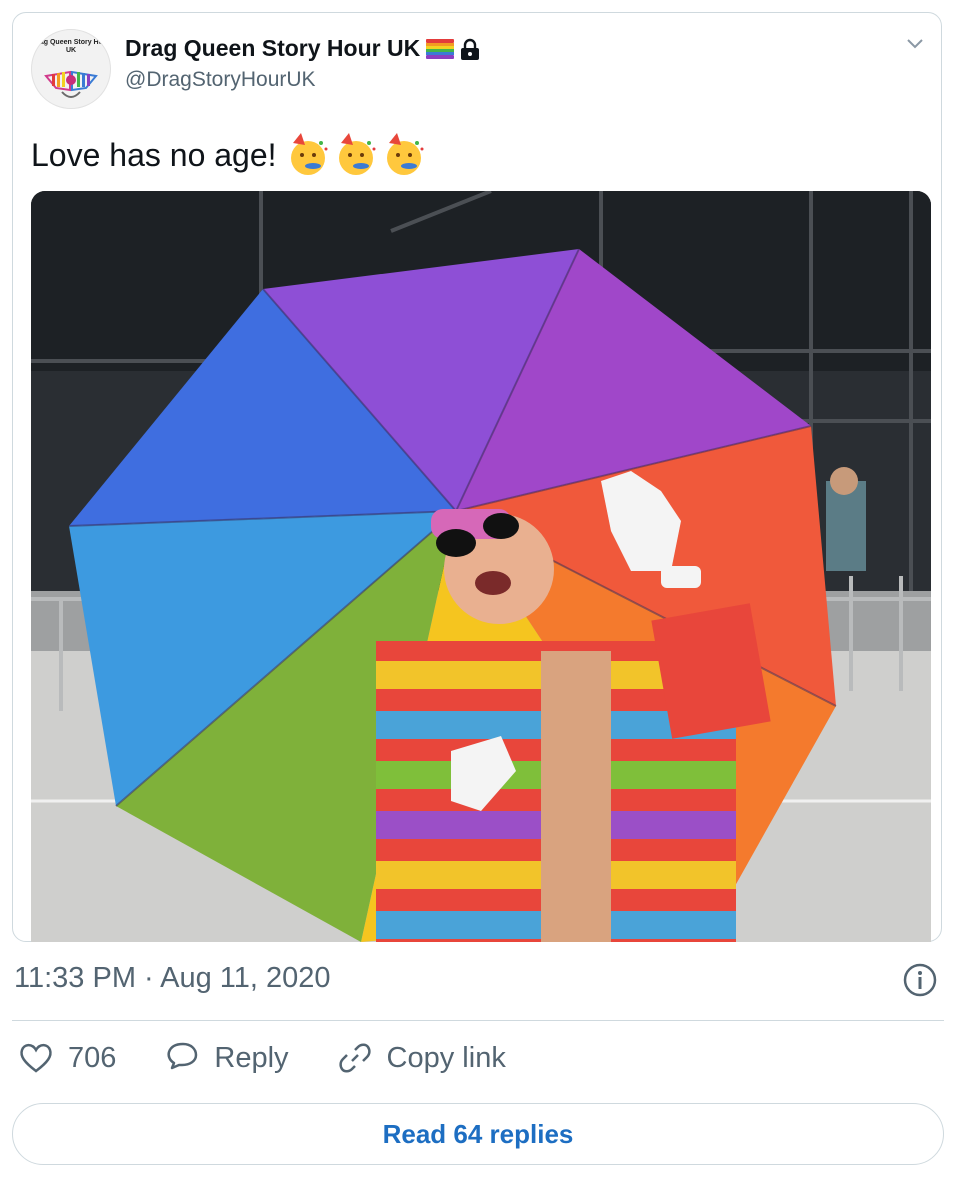 This screenshot has width=962, height=1186. What do you see at coordinates (440, 48) in the screenshot?
I see `rainbow-flag-icon` at bounding box center [440, 48].